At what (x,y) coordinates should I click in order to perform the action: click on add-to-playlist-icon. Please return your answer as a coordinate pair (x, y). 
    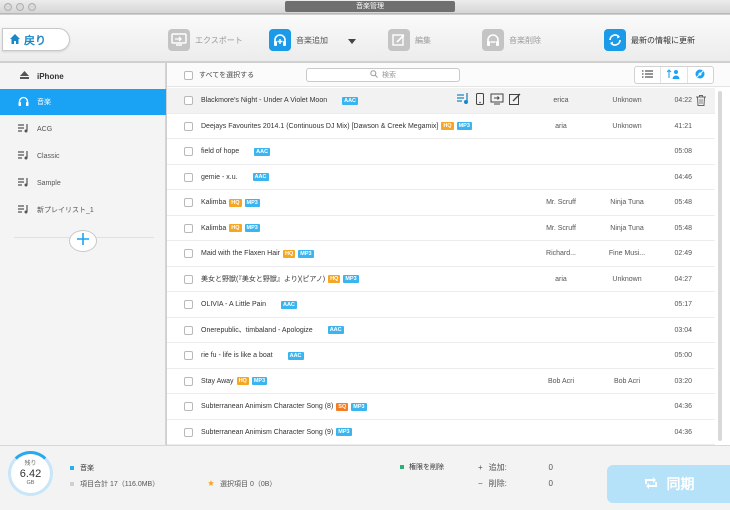
    Looking at the image, I should click on (463, 100).